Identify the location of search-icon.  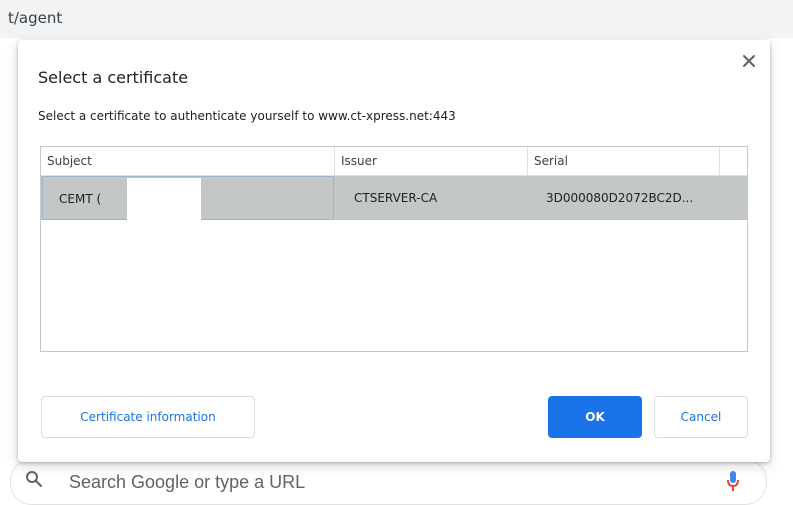
(34, 479).